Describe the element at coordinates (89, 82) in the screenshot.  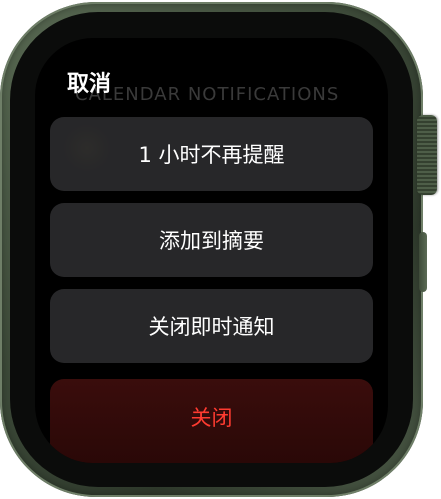
I see `cancel-button: 取消` at that location.